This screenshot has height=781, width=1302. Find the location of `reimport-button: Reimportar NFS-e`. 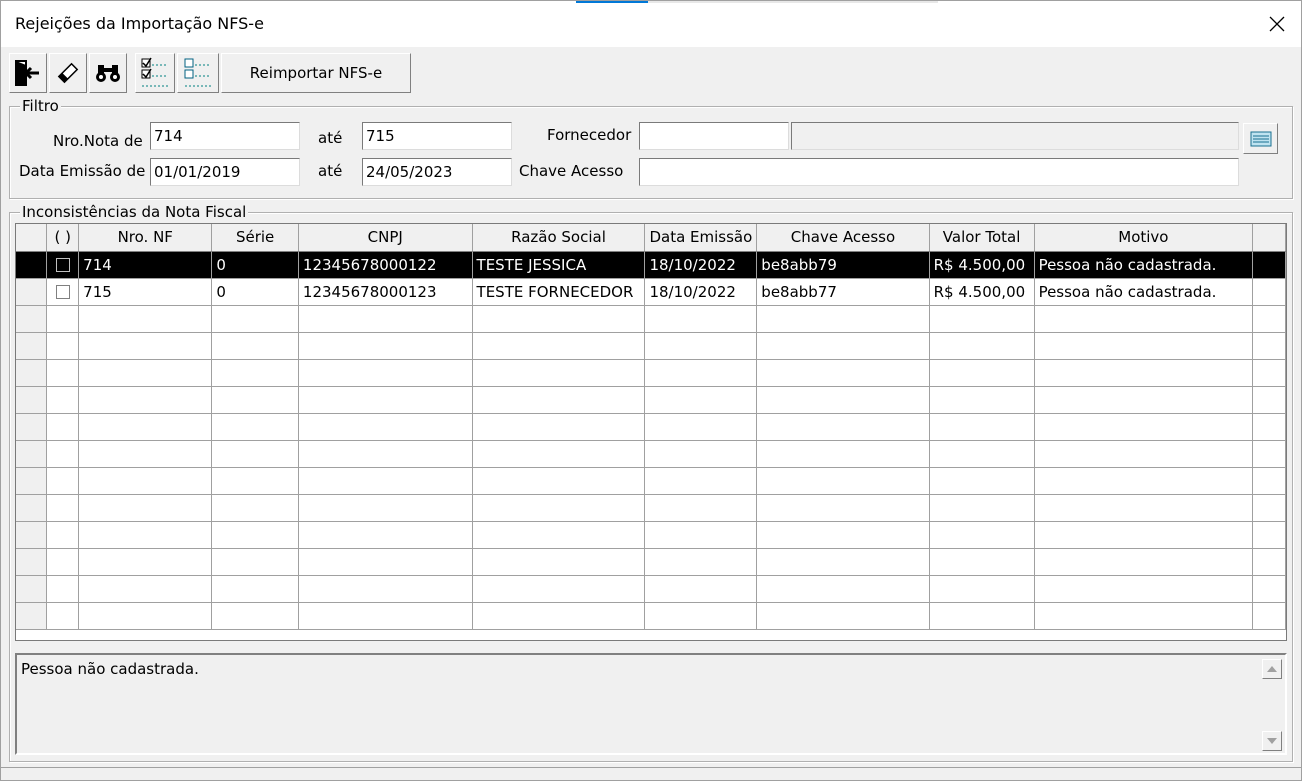

reimport-button: Reimportar NFS-e is located at coordinates (316, 73).